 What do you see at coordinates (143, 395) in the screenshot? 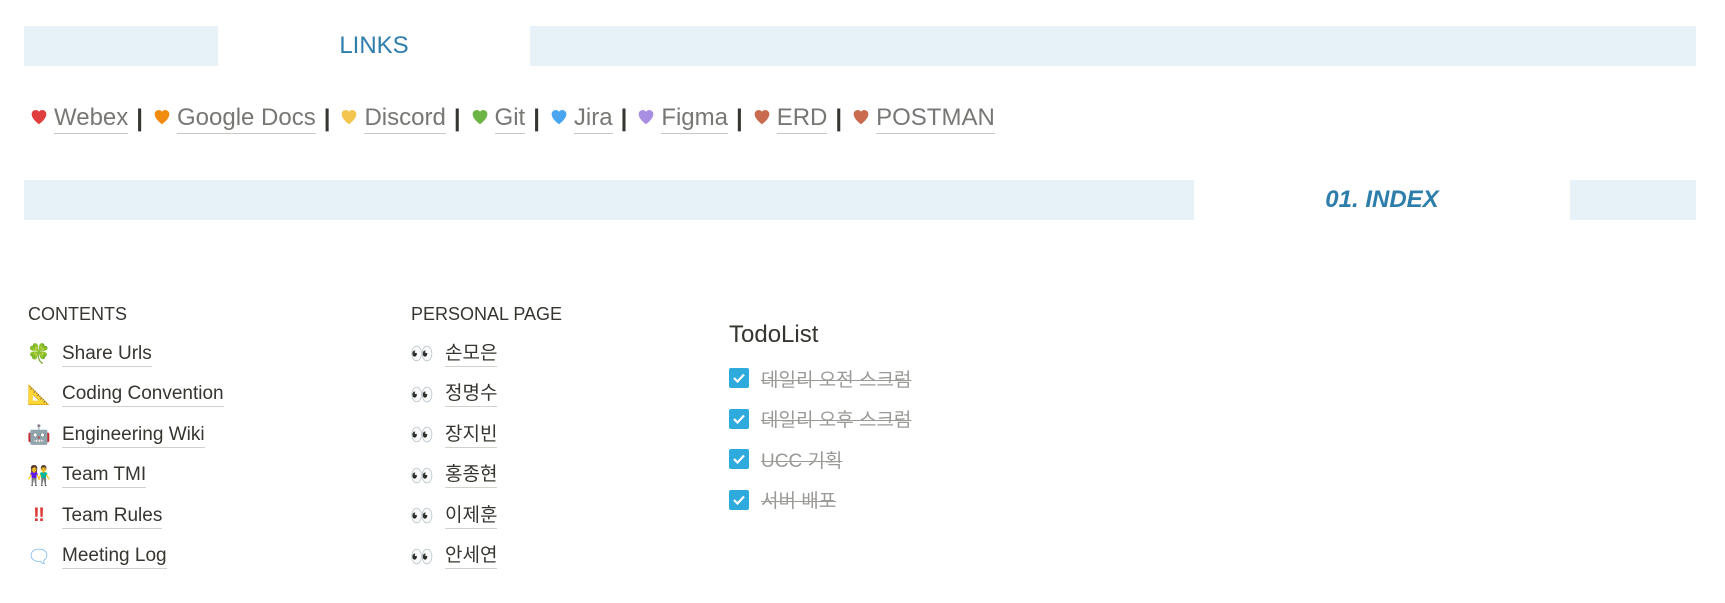
I see `contents-item-label: Coding Convention` at bounding box center [143, 395].